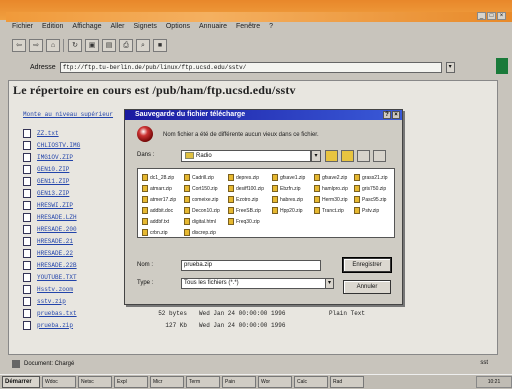 The height and width of the screenshot is (389, 512). What do you see at coordinates (143, 45) in the screenshot?
I see `find-icon: ⌕` at bounding box center [143, 45].